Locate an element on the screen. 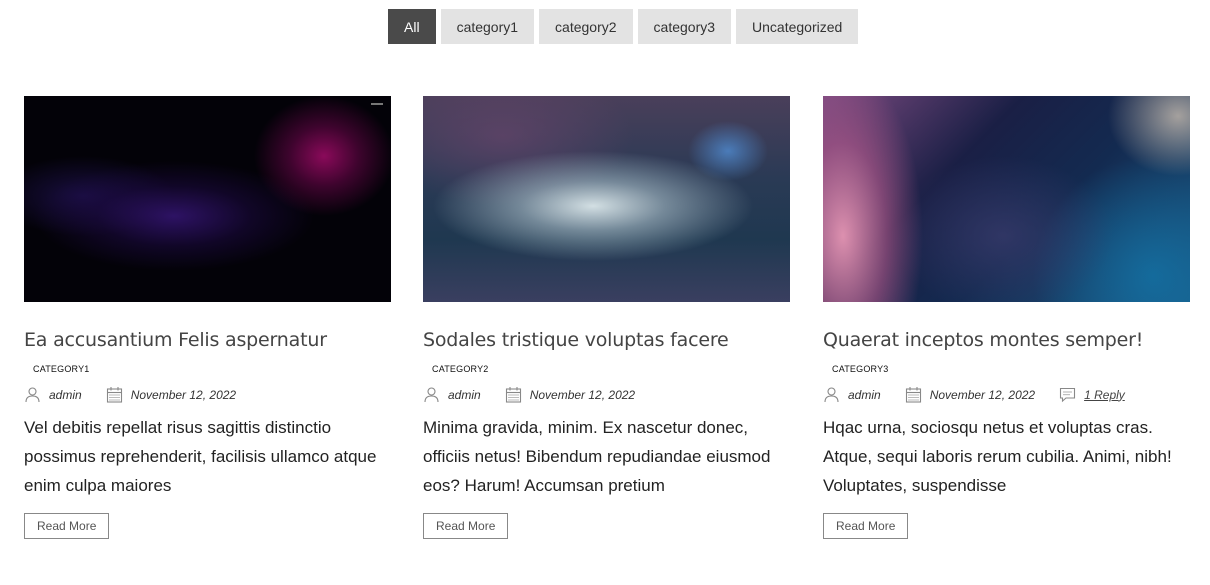 Image resolution: width=1210 pixels, height=585 pixels. post-title: Ea accusantium Felis aspernatur is located at coordinates (207, 340).